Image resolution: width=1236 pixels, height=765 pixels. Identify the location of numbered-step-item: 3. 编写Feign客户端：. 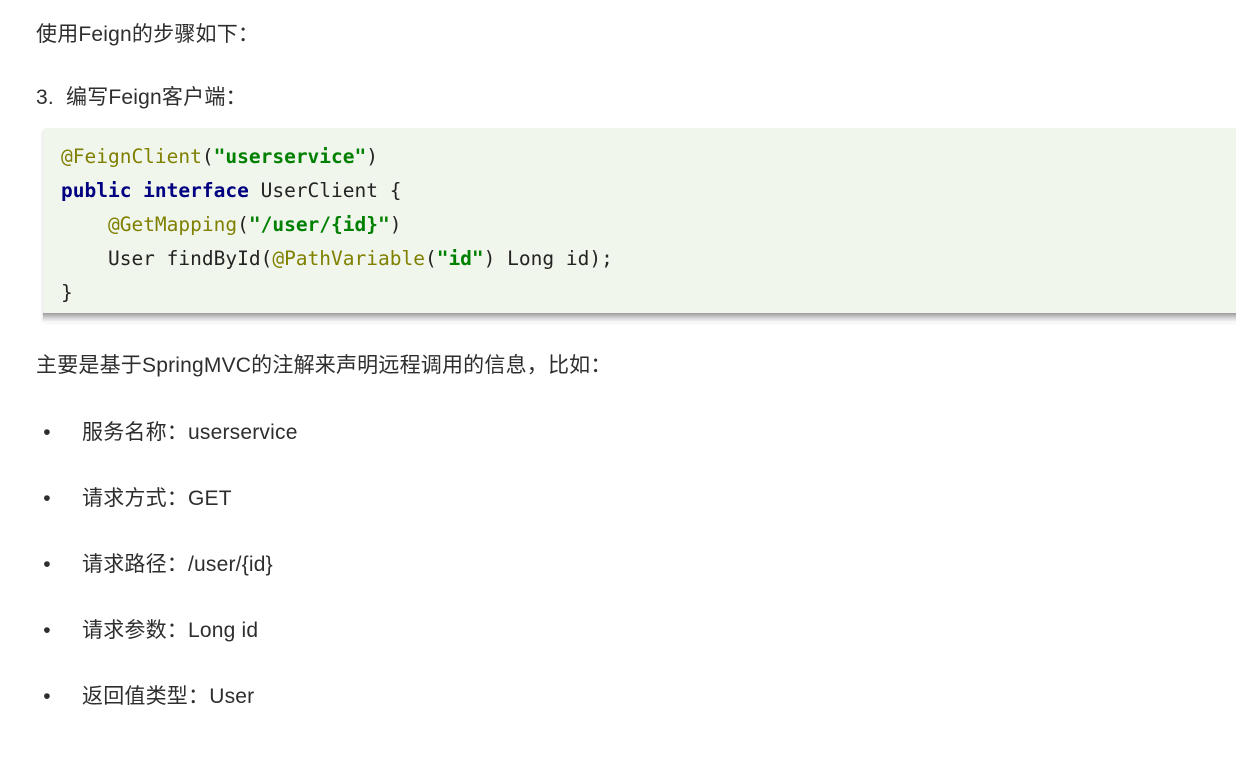
(141, 98).